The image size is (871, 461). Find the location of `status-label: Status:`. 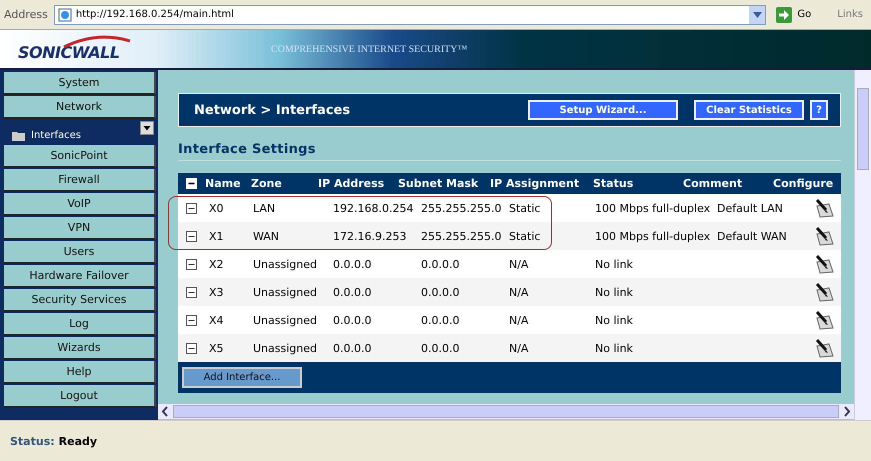

status-label: Status: is located at coordinates (32, 441).